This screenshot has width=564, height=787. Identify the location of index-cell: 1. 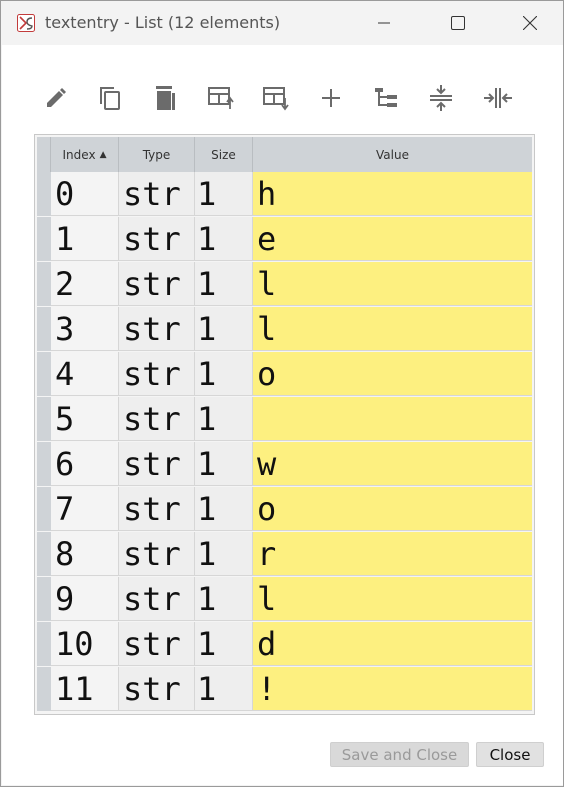
(85, 239).